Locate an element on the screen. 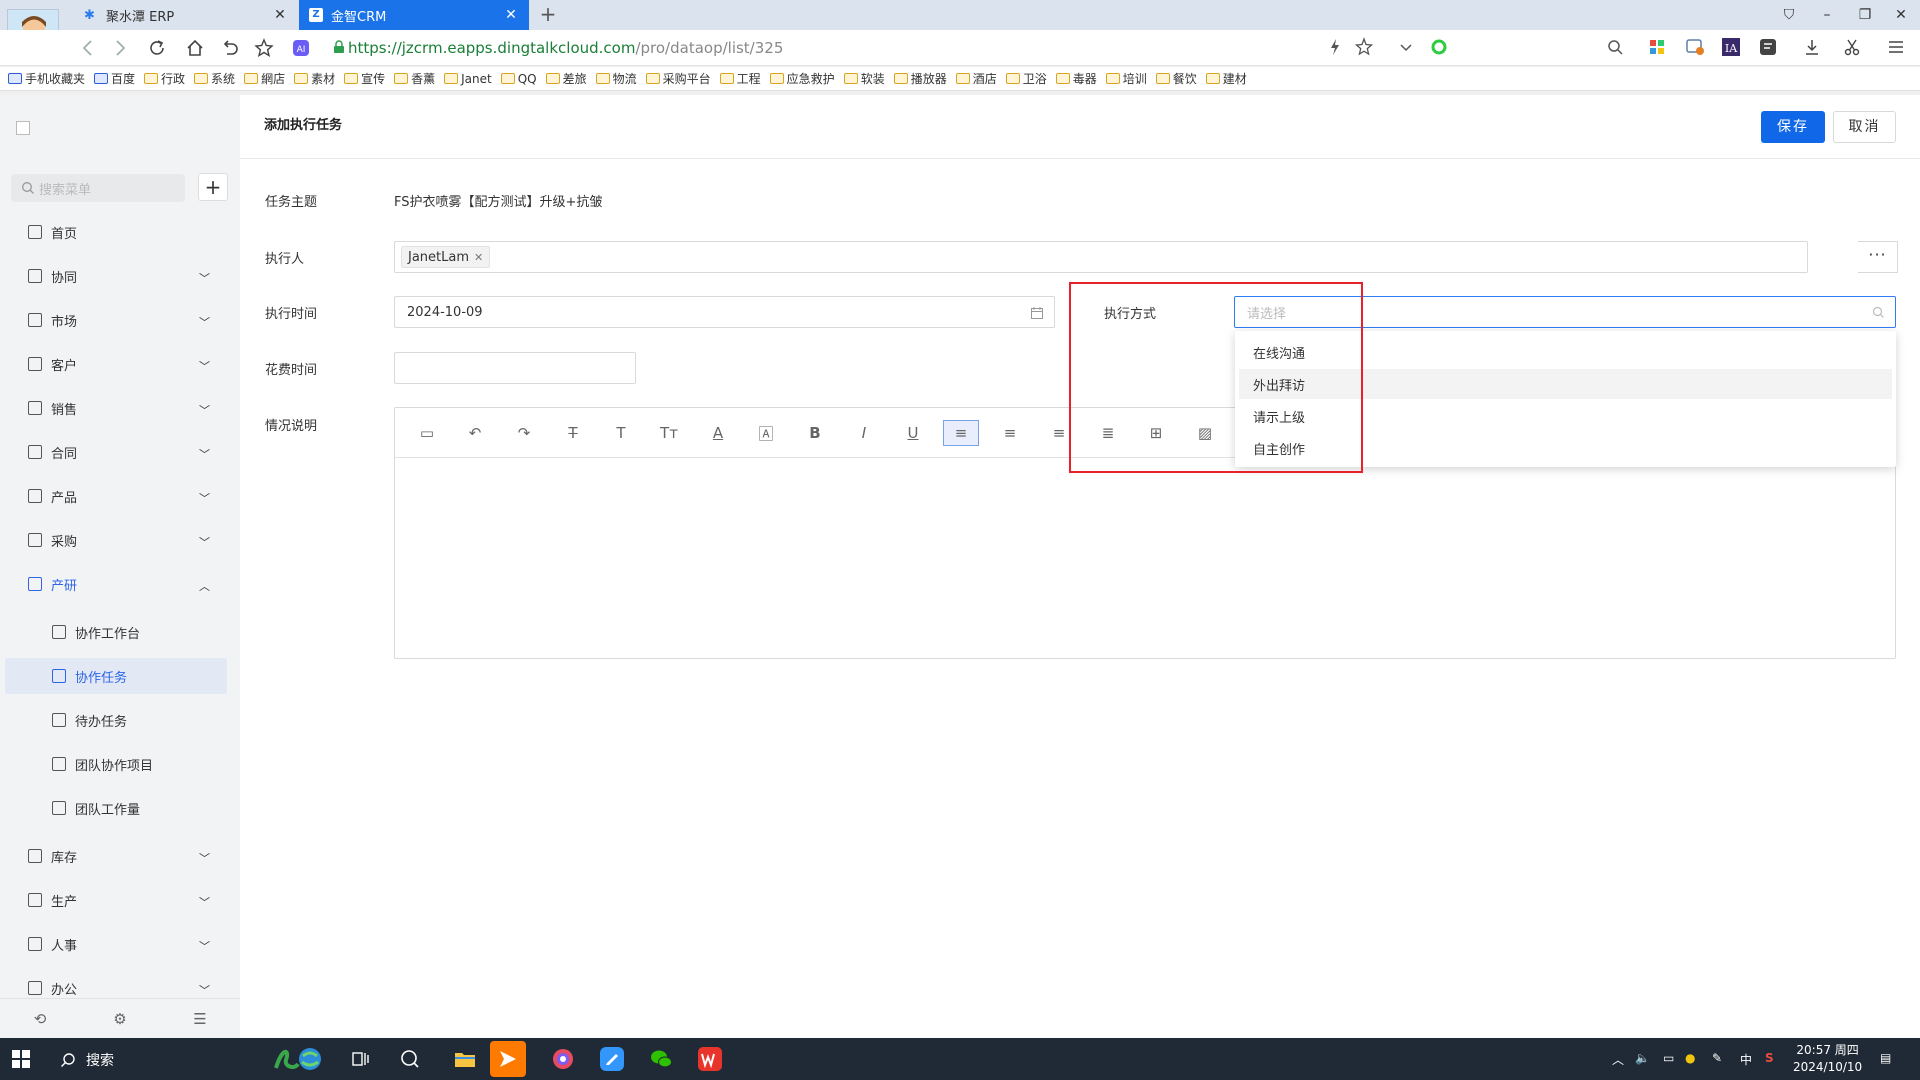  chevron-down-icon is located at coordinates (1406, 47).